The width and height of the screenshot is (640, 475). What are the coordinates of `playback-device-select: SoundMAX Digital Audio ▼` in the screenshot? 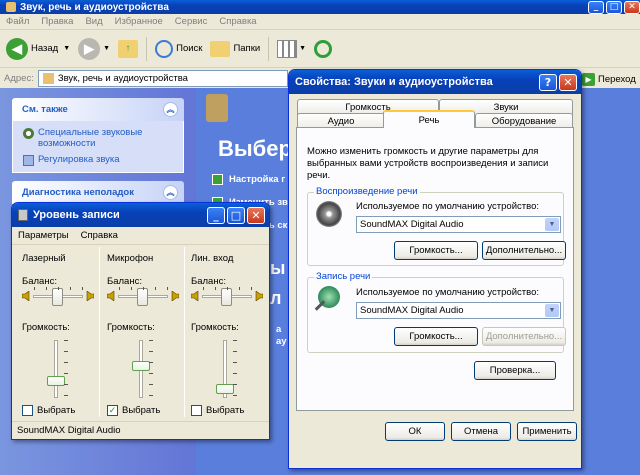 It's located at (458, 224).